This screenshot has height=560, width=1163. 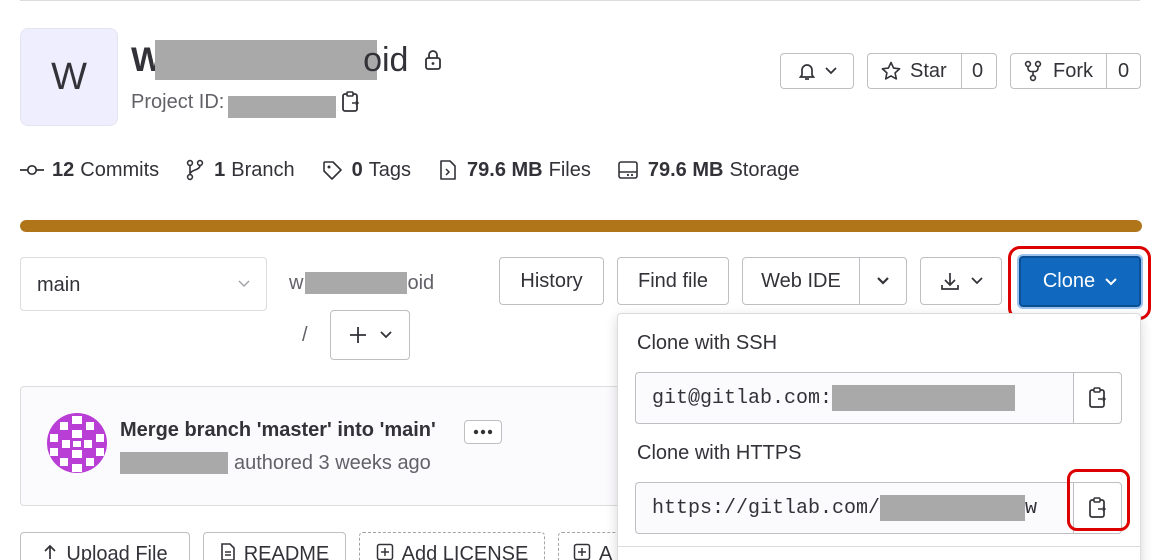 What do you see at coordinates (332, 462) in the screenshot?
I see `commit-authored-text: authored 3 weeks ago` at bounding box center [332, 462].